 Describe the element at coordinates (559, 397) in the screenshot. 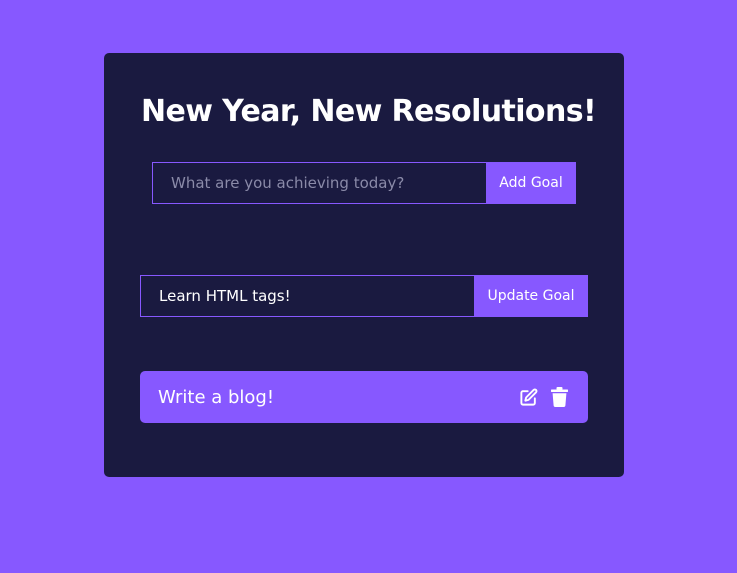

I see `trash-icon` at that location.